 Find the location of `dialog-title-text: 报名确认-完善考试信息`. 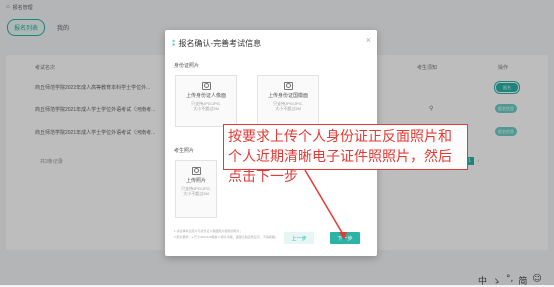

dialog-title-text: 报名确认-完善考试信息 is located at coordinates (220, 43).